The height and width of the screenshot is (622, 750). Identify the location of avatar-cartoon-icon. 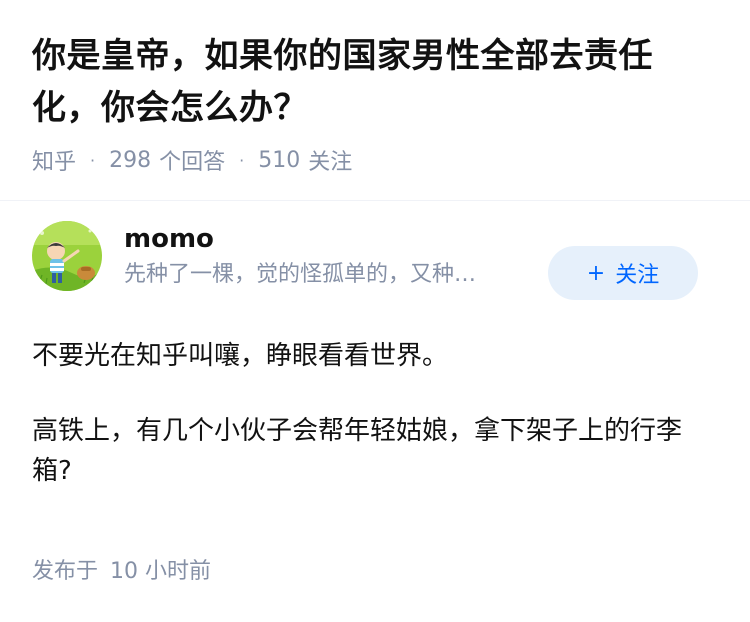
(67, 256).